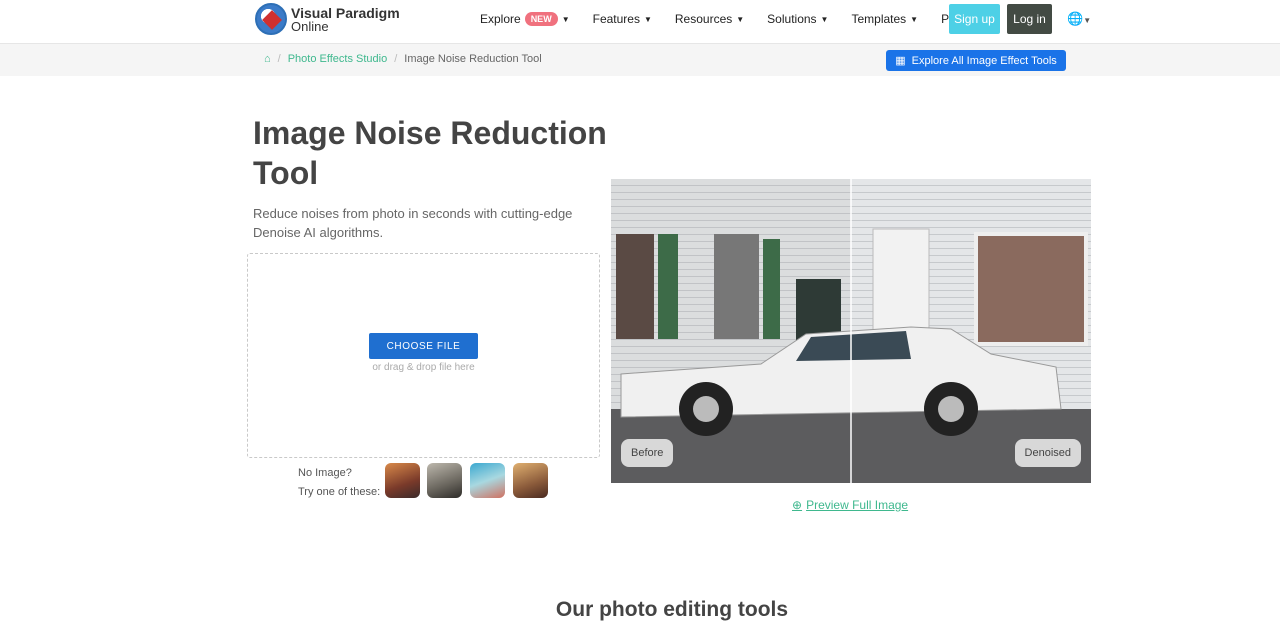 This screenshot has height=628, width=1280. What do you see at coordinates (792, 19) in the screenshot?
I see `nav-label: Solutions` at bounding box center [792, 19].